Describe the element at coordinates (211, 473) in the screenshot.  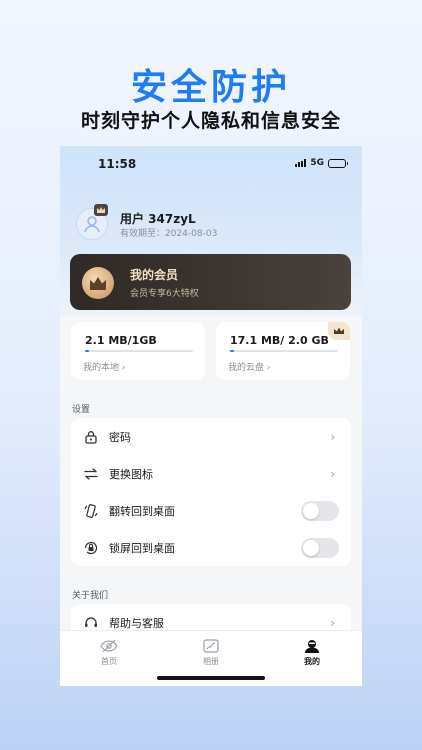
I see `settings-item-change-icon: 更换图标 ›` at that location.